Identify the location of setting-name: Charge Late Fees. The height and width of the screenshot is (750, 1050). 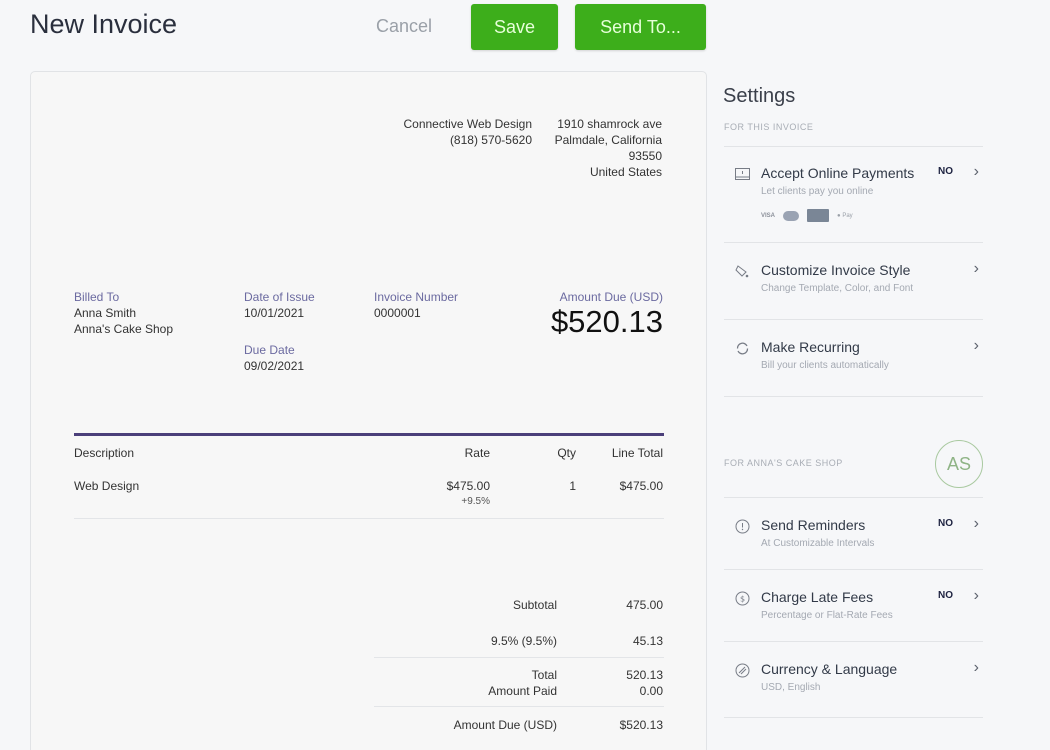
(817, 597).